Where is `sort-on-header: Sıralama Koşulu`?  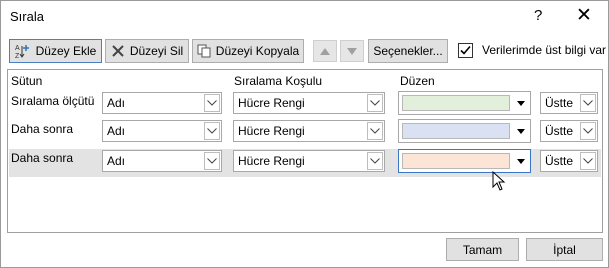 sort-on-header: Sıralama Koşulu is located at coordinates (278, 81).